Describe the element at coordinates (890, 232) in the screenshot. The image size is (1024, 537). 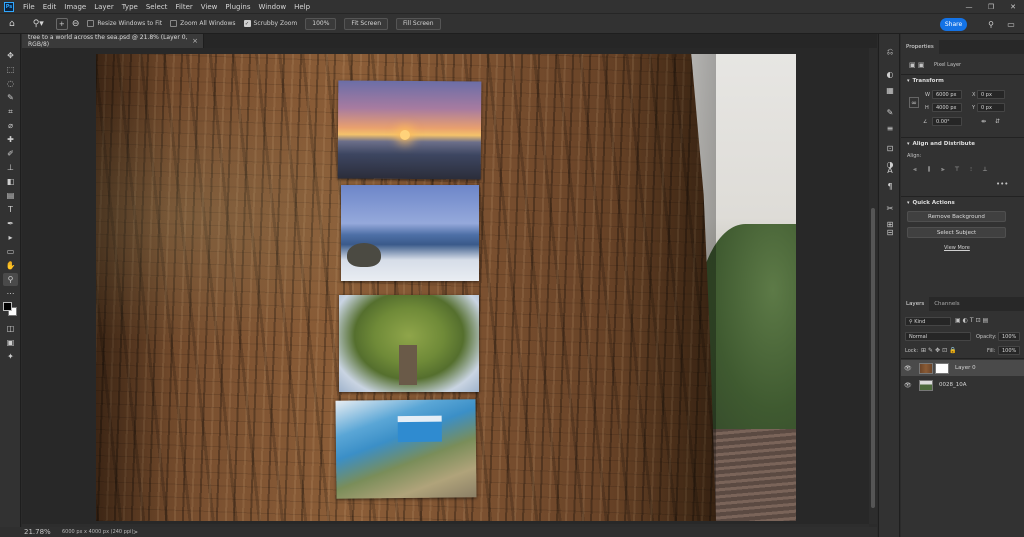
I see `libraries-panel-icon: ⊟` at that location.